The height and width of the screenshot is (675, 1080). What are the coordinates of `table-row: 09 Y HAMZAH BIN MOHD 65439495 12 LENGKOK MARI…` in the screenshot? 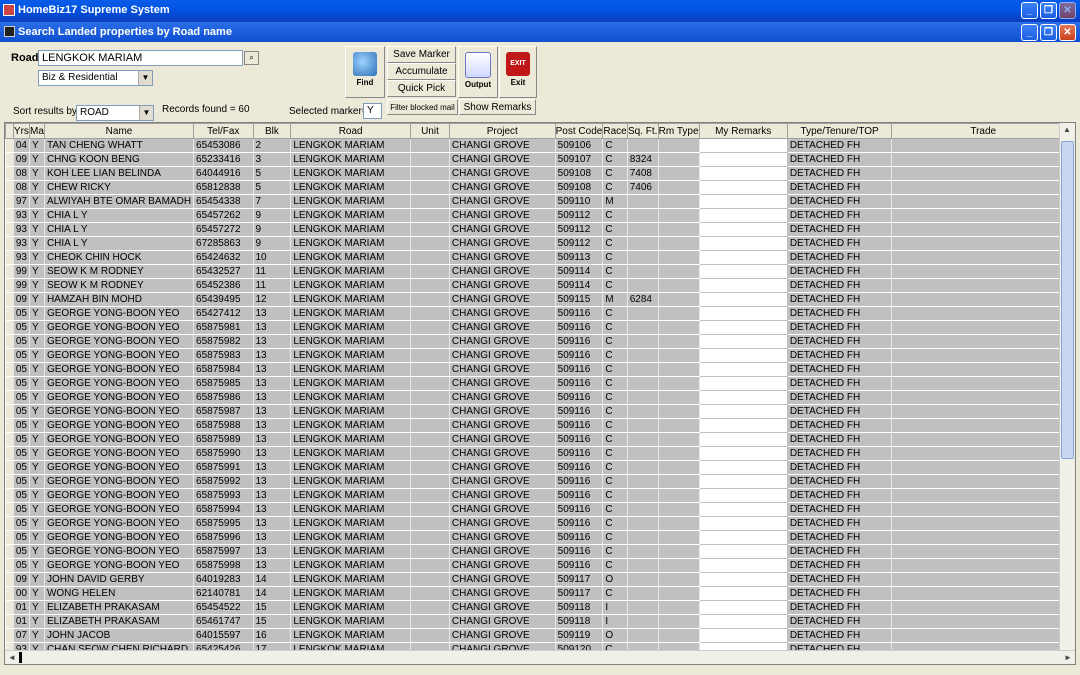 It's located at (540, 299).